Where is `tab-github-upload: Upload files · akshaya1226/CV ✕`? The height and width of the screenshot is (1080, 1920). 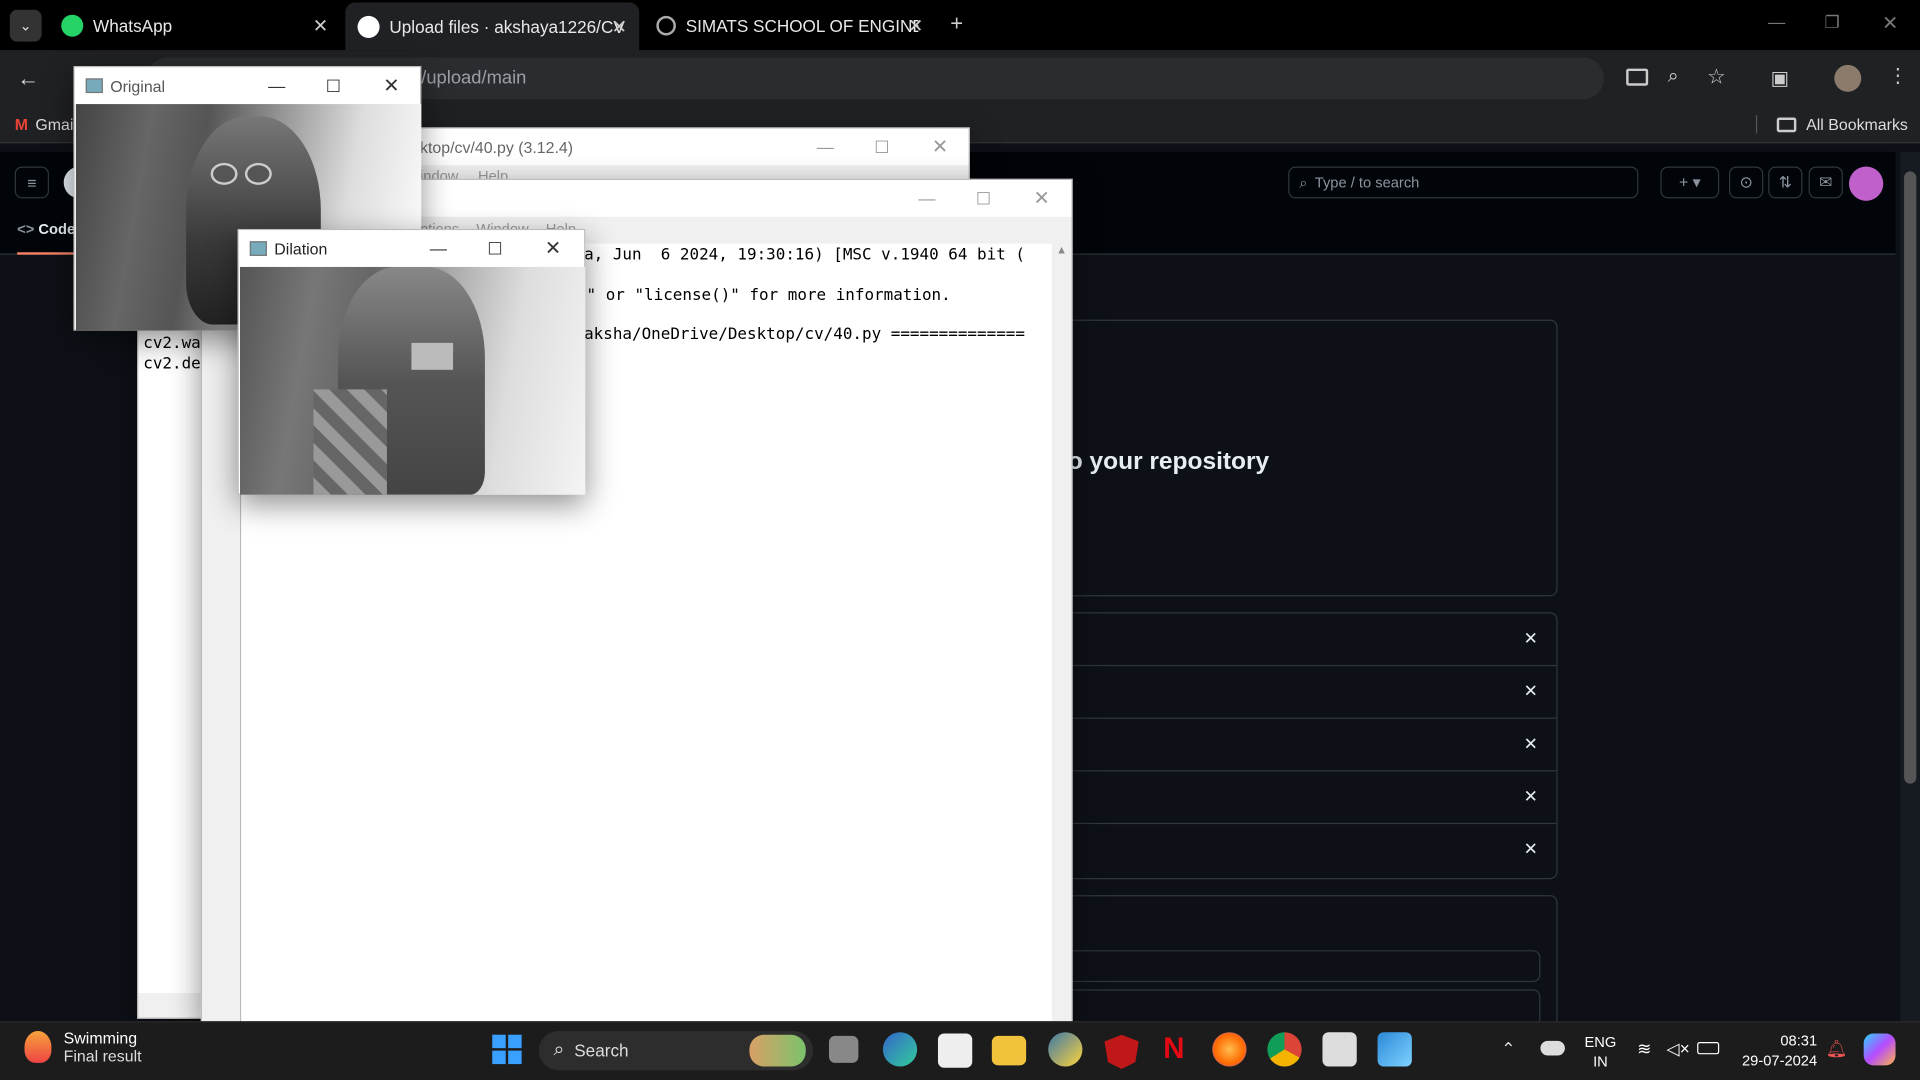 tab-github-upload: Upload files · akshaya1226/CV ✕ is located at coordinates (492, 26).